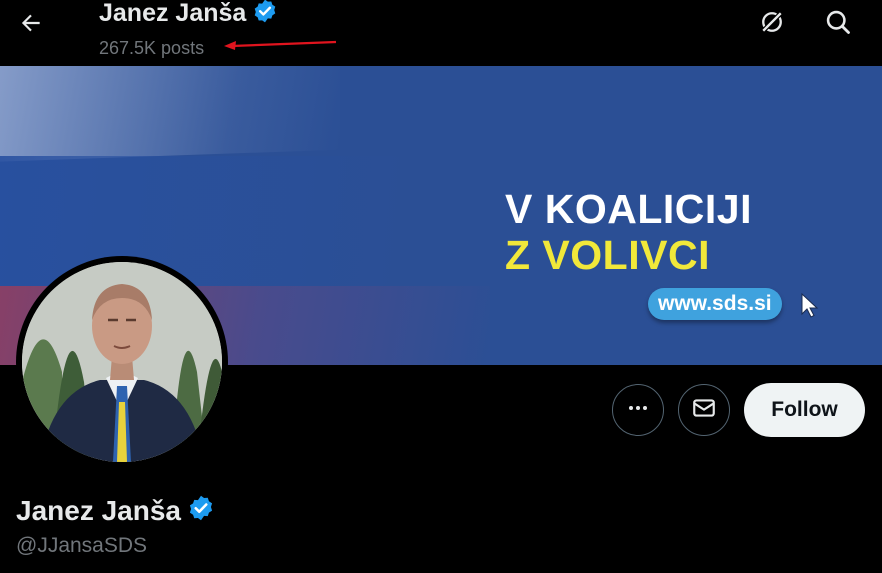 The height and width of the screenshot is (573, 882). I want to click on top-bar: Janez Janša 267.5K posts, so click(441, 33).